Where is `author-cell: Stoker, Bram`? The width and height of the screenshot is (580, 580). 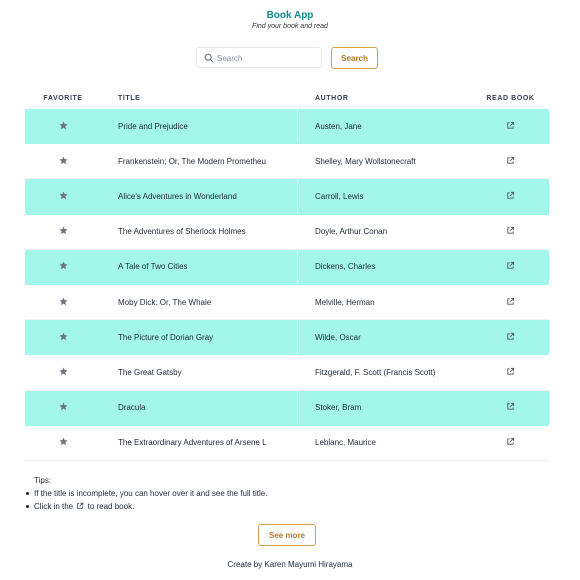
author-cell: Stoker, Bram is located at coordinates (338, 408).